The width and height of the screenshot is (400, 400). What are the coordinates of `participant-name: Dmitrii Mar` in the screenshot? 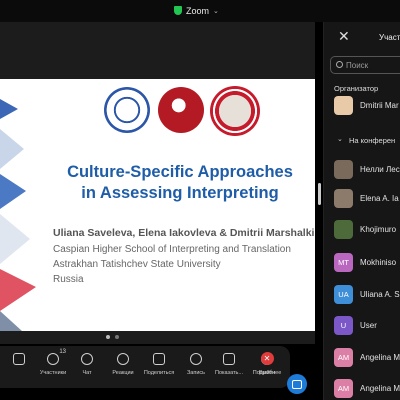 It's located at (379, 105).